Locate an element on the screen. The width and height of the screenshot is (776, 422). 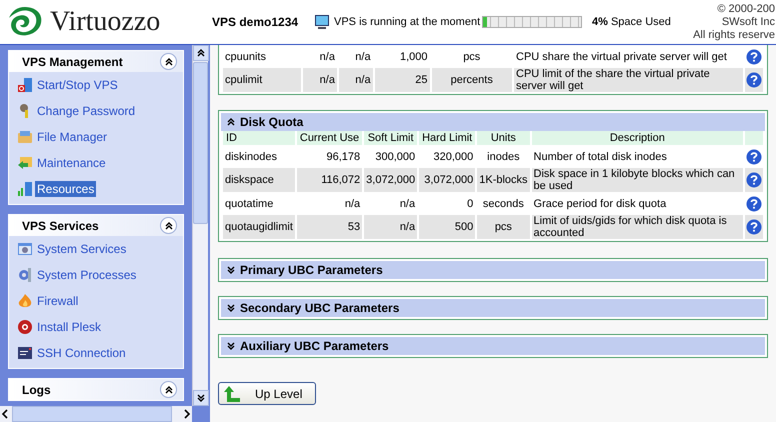
table-cell-text: diskinodes is located at coordinates (251, 157).